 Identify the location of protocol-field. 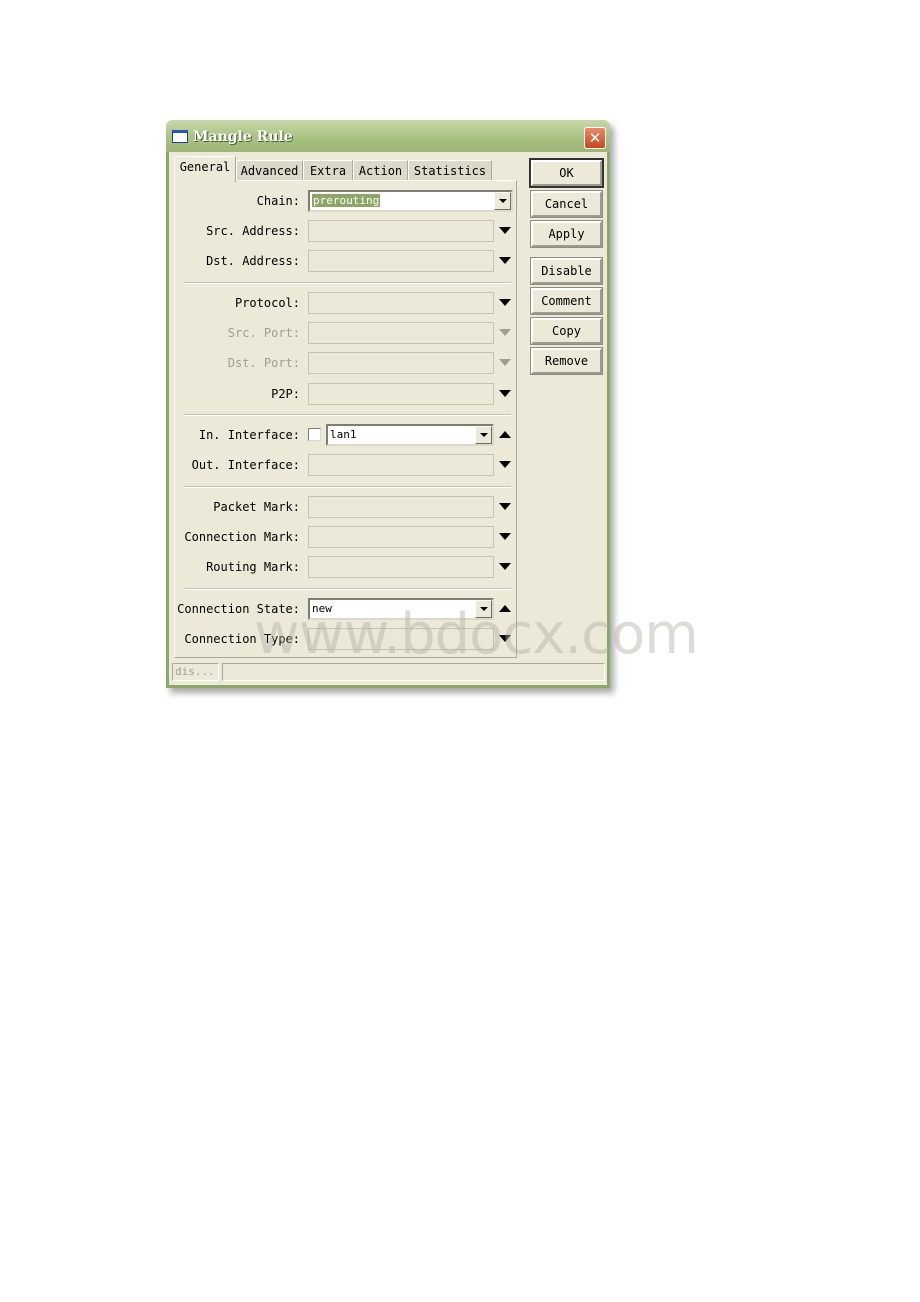
(401, 303).